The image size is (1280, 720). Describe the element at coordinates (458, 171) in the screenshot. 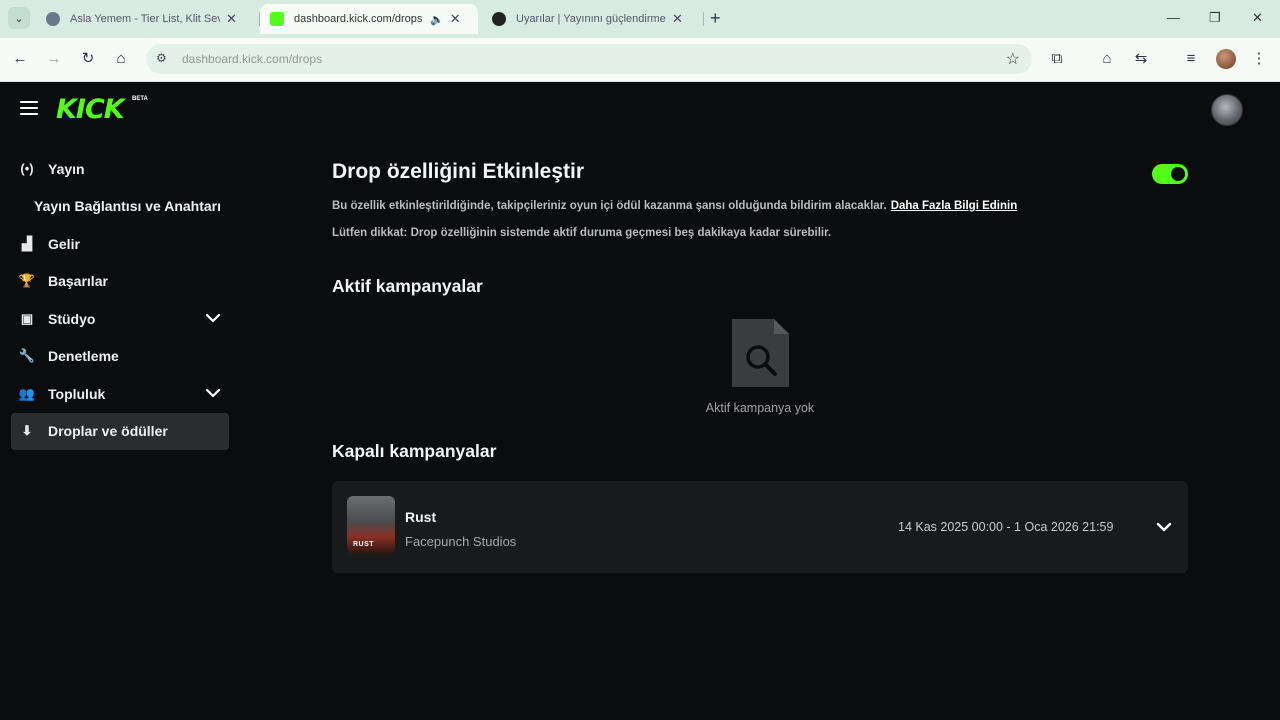

I see `page-title: Drop özelliğini Etkinleştir` at that location.